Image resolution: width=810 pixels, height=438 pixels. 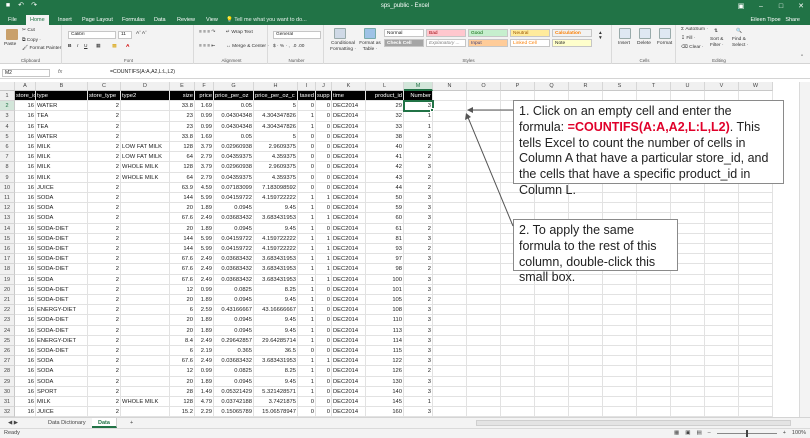 What do you see at coordinates (204, 96) in the screenshot?
I see `header-cell: price` at bounding box center [204, 96].